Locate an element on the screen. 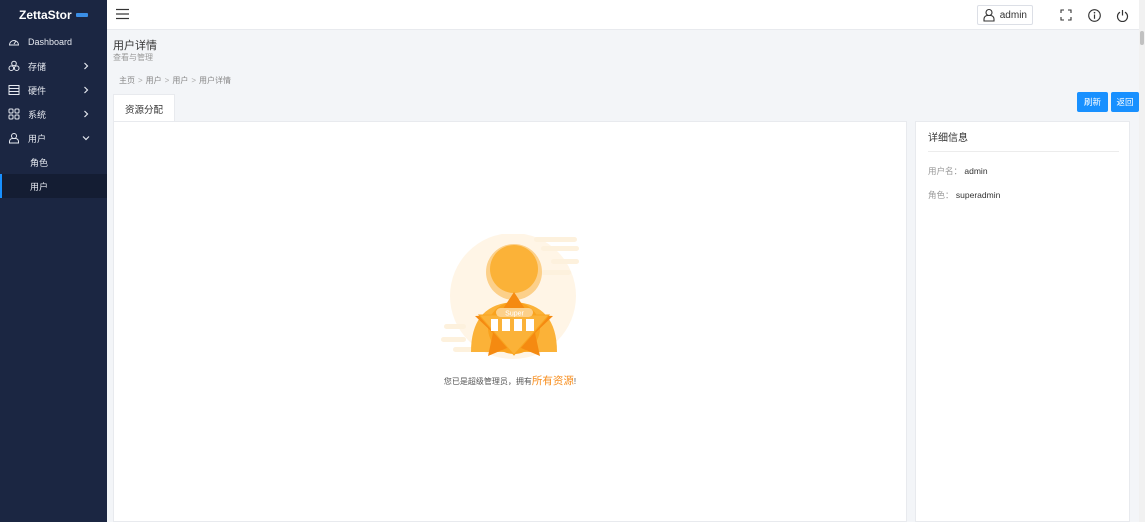 This screenshot has height=522, width=1145. dashboard-icon is located at coordinates (14, 42).